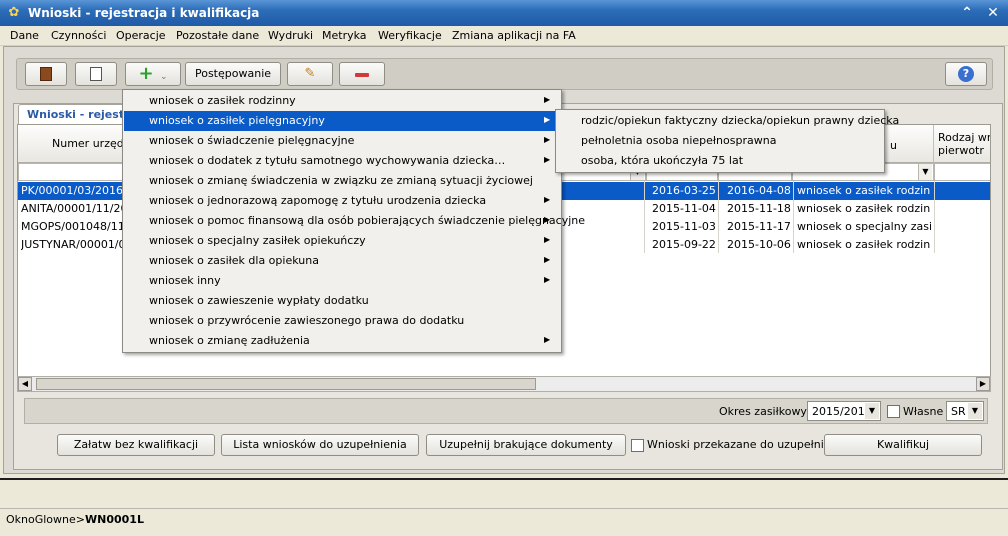 Image resolution: width=1008 pixels, height=536 pixels. Describe the element at coordinates (514, 35) in the screenshot. I see `menu-zmiana-aplikacji: Zmiana aplikacji na FA` at that location.